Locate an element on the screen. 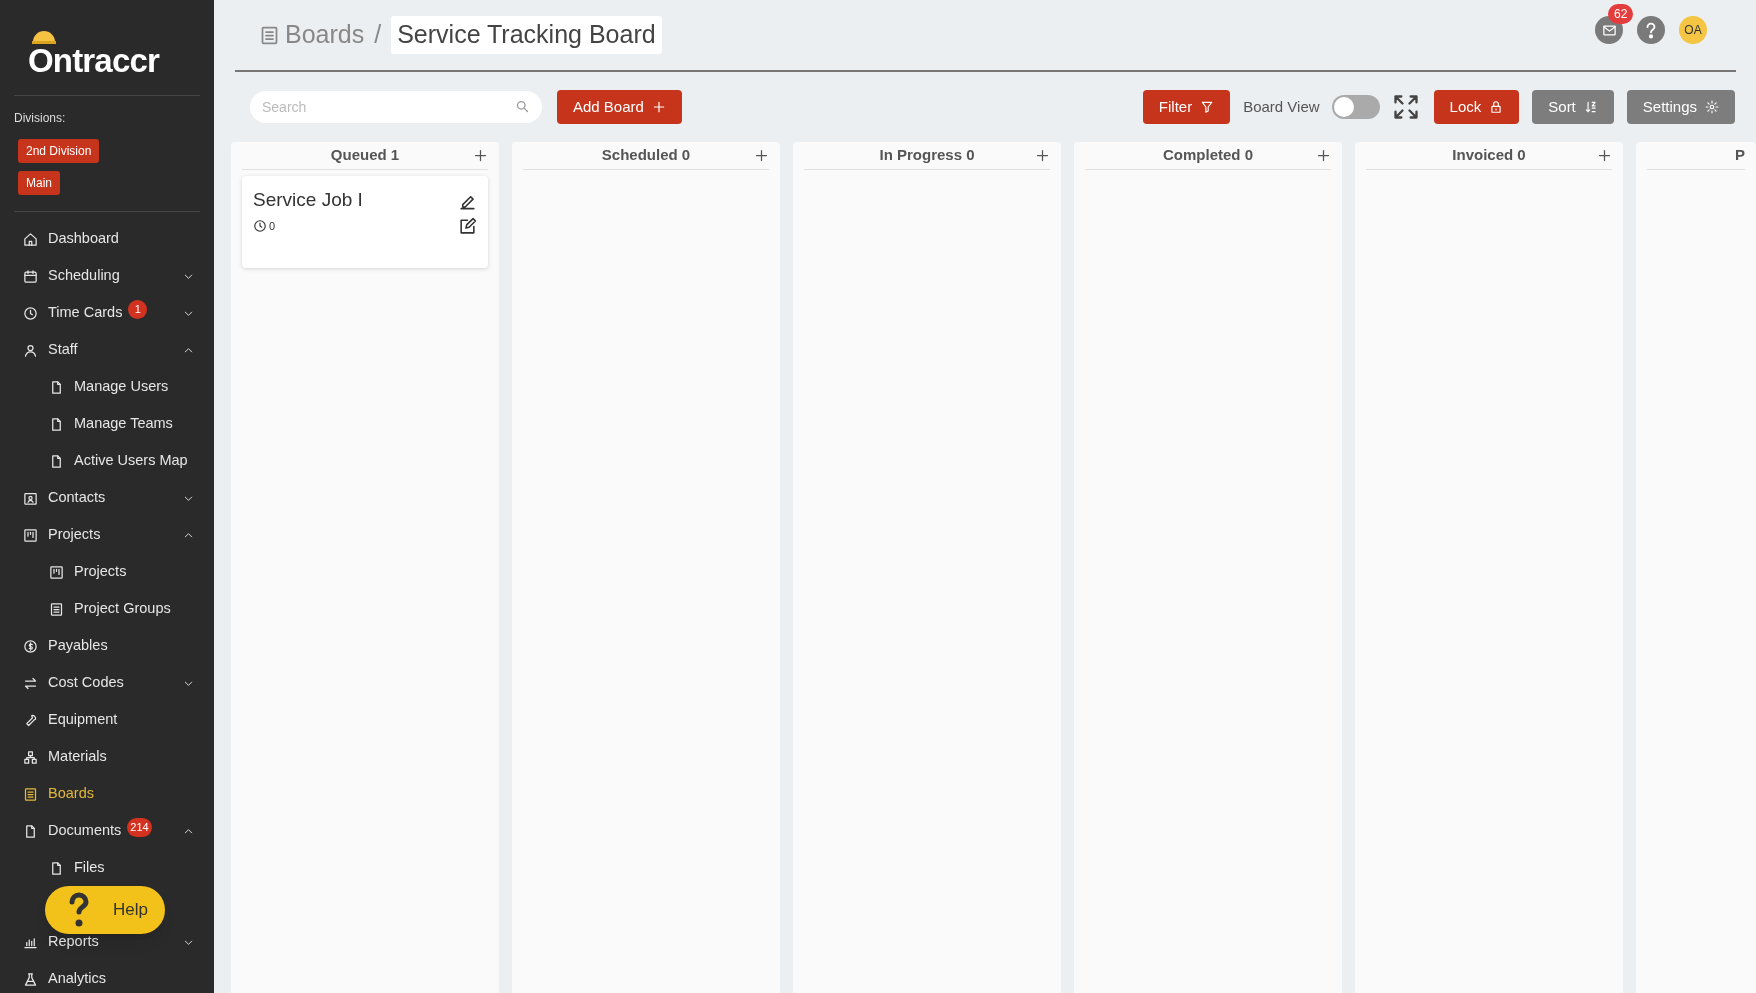  lock-button: Lock is located at coordinates (1476, 107).